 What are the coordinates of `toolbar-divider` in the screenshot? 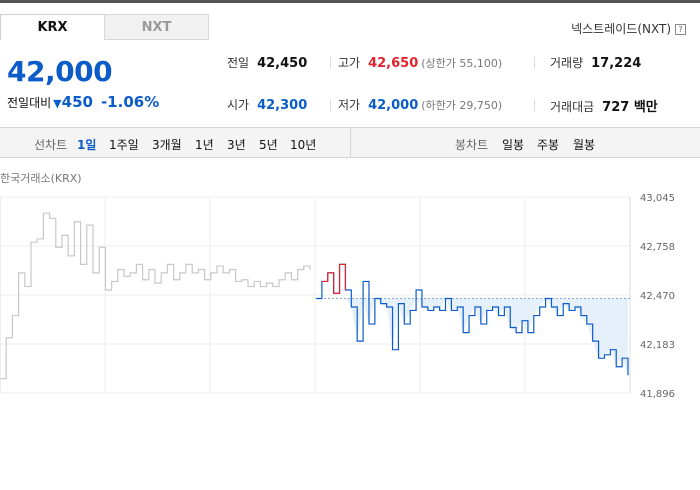 It's located at (350, 142).